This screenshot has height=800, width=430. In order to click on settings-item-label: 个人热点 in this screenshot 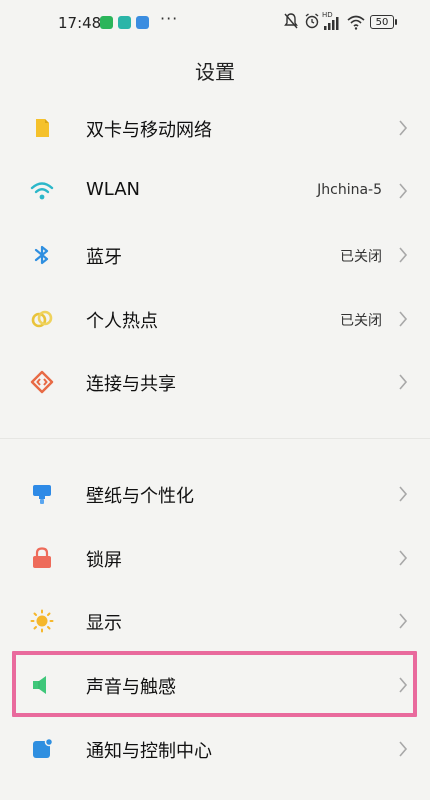, I will do `click(122, 321)`.